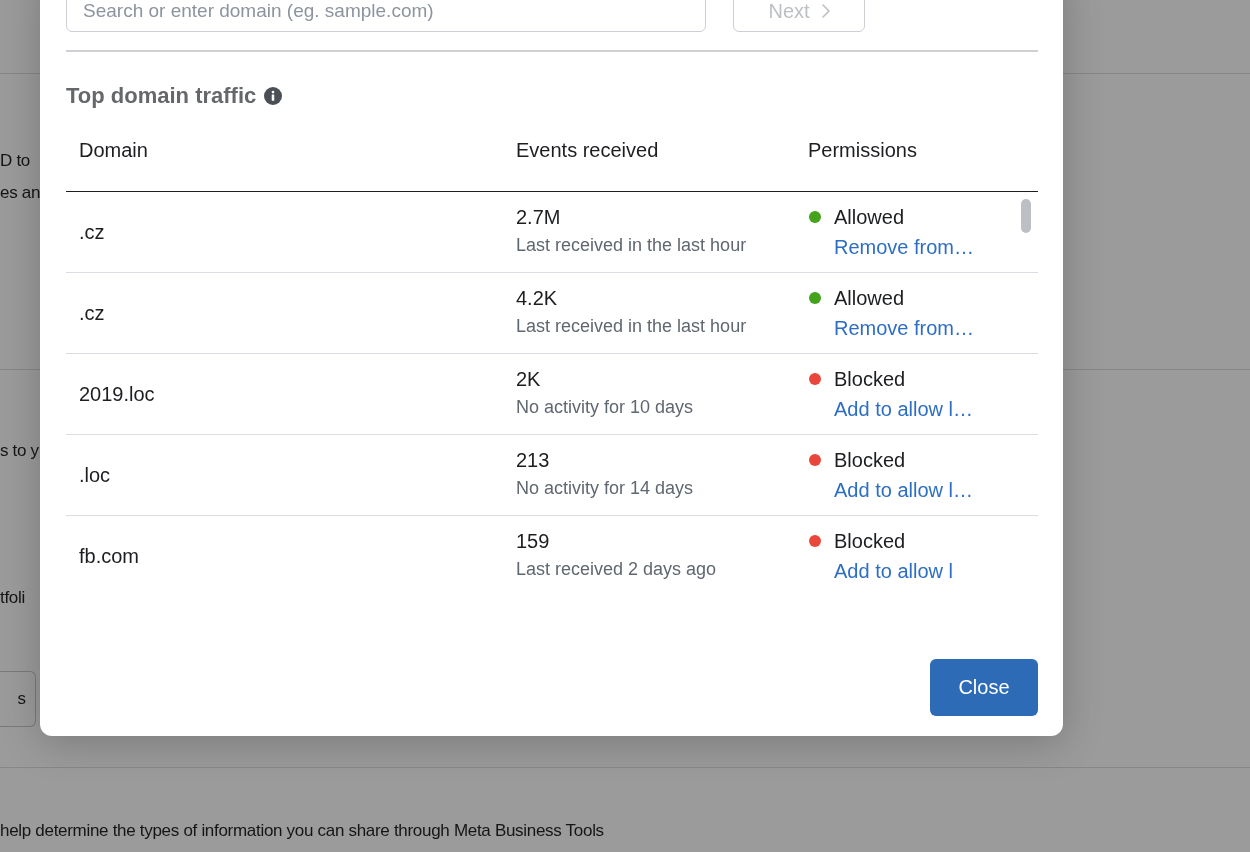 The height and width of the screenshot is (852, 1250). What do you see at coordinates (18, 699) in the screenshot?
I see `page-button: s` at bounding box center [18, 699].